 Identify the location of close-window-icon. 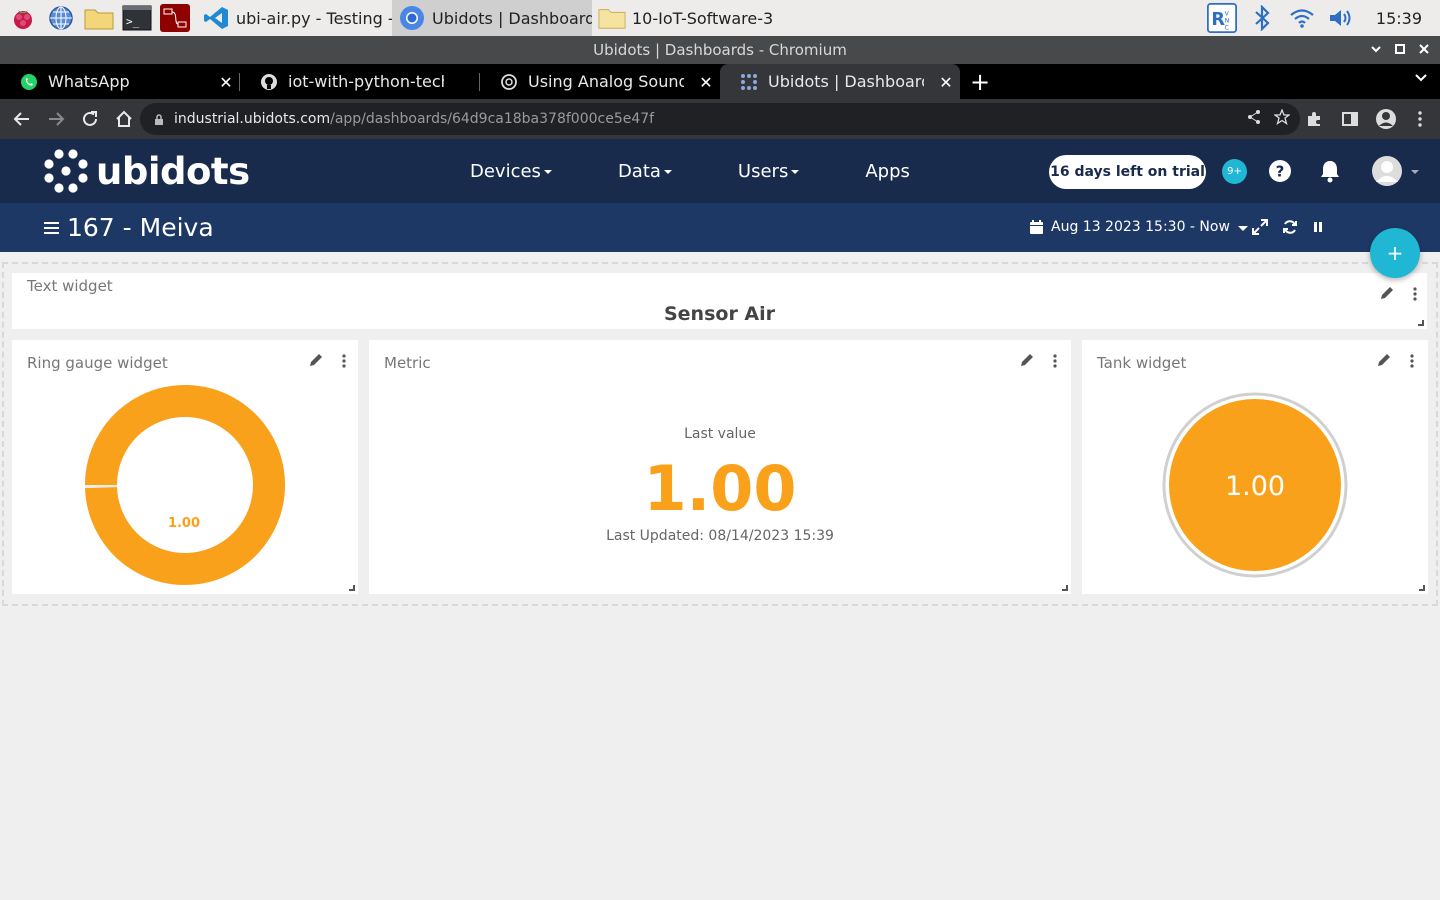
(1424, 50).